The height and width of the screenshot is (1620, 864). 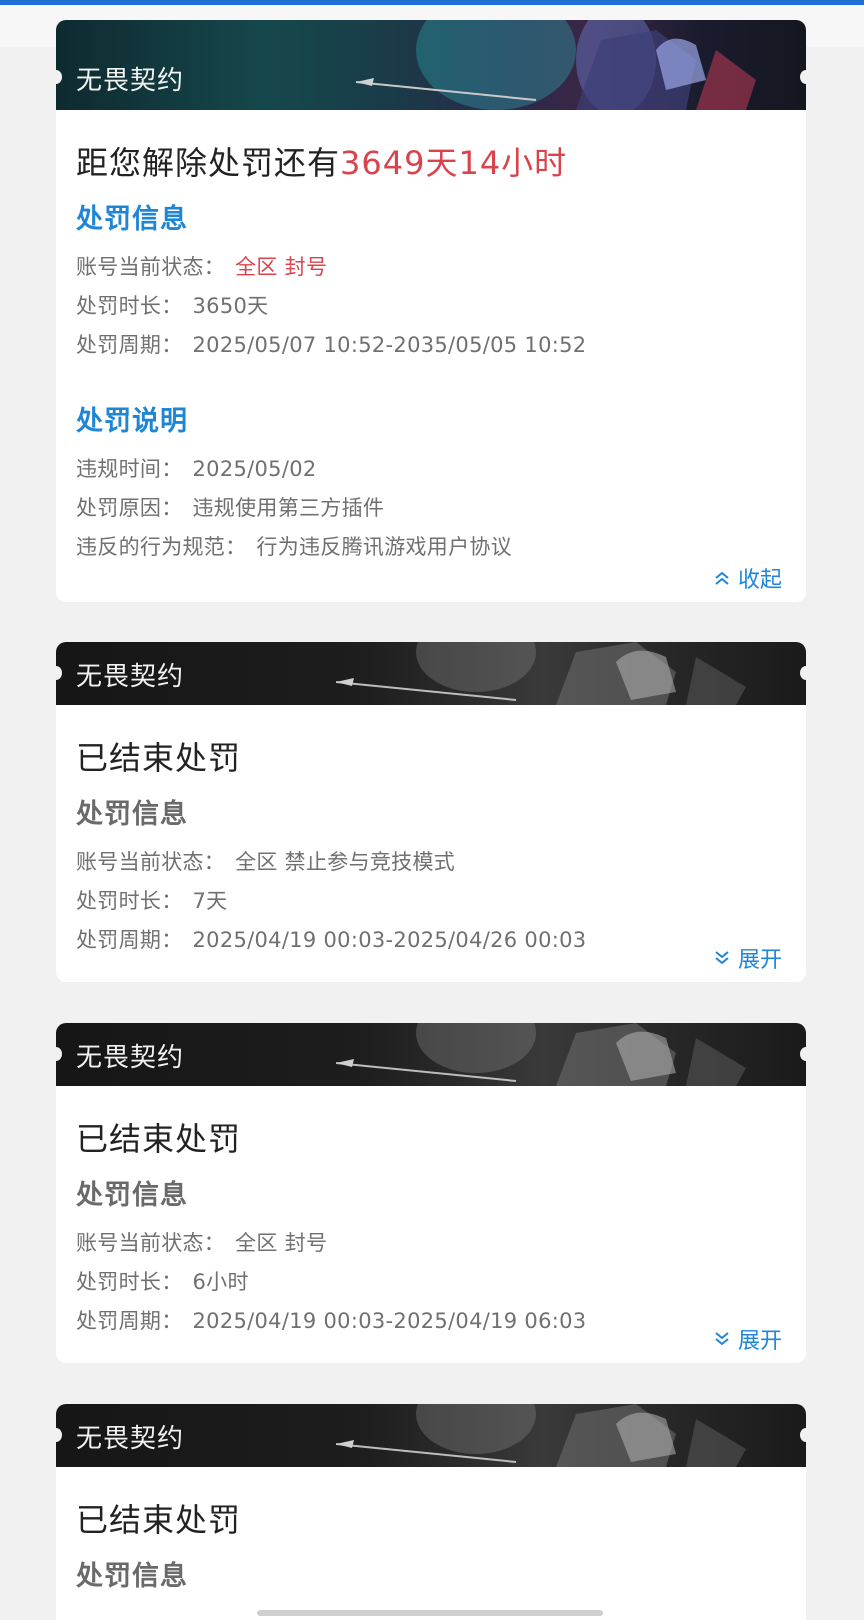 What do you see at coordinates (208, 163) in the screenshot?
I see `countdown-prefix: 距您解除处罚还有` at bounding box center [208, 163].